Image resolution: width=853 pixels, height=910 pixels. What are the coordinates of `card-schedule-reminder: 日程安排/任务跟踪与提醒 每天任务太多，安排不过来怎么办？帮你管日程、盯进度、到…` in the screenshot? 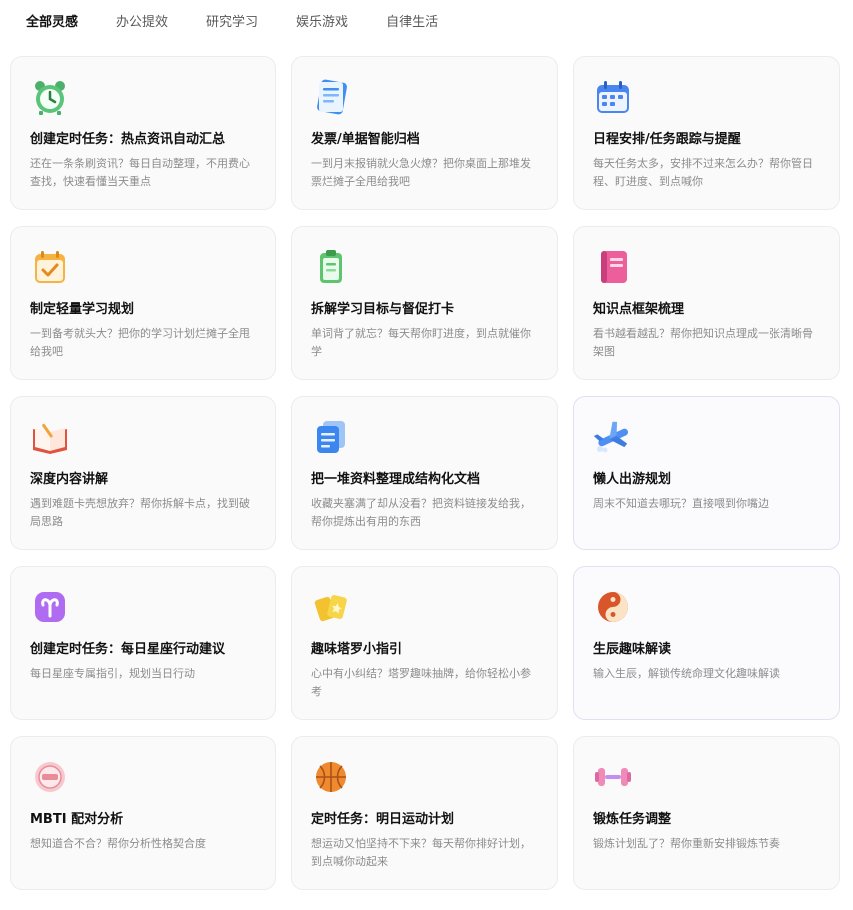 It's located at (706, 133).